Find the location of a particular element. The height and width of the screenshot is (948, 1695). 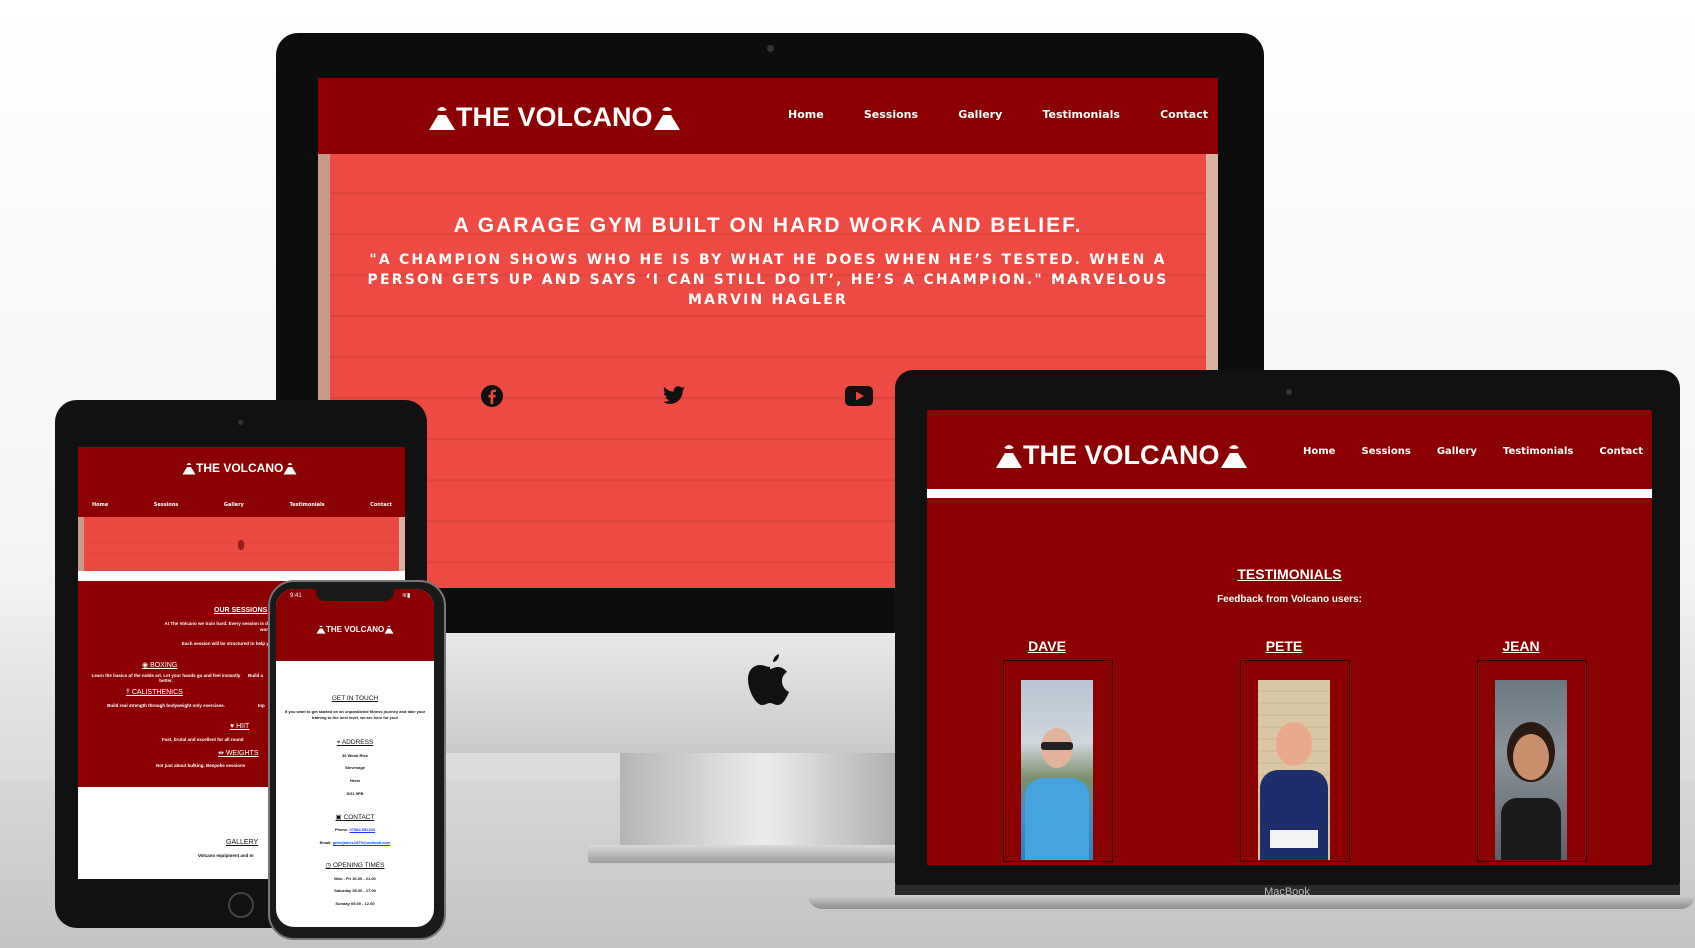

laptop-base is located at coordinates (1251, 902).